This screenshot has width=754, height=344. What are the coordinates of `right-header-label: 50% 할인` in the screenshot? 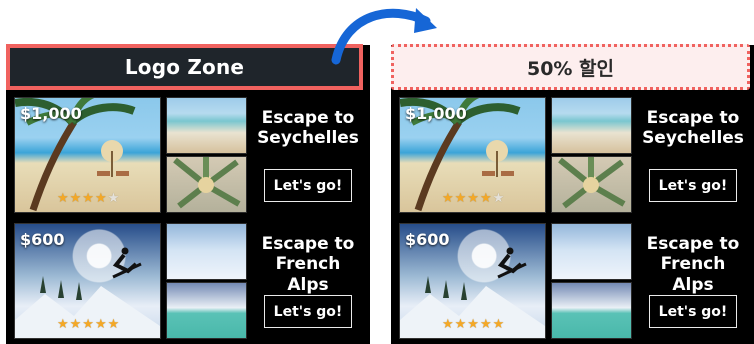 It's located at (570, 68).